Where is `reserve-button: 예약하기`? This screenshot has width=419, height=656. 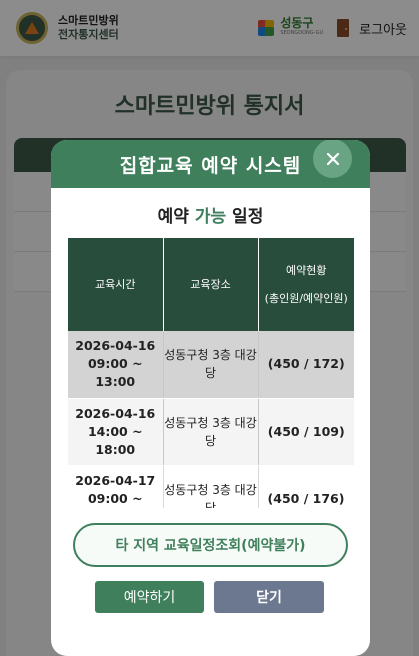
reserve-button: 예약하기 is located at coordinates (149, 597).